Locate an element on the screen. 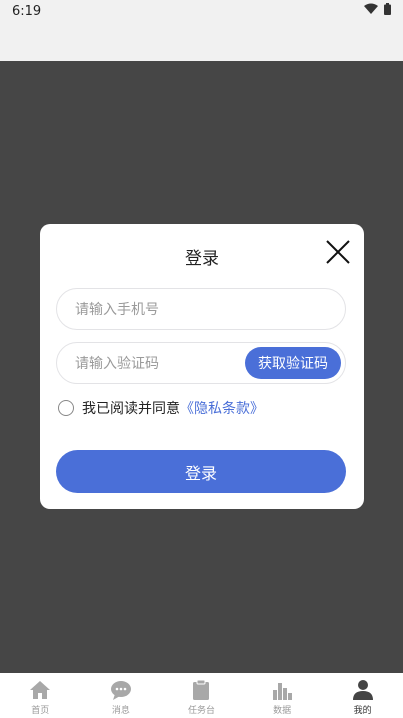  tab-messages: 消息 is located at coordinates (121, 695).